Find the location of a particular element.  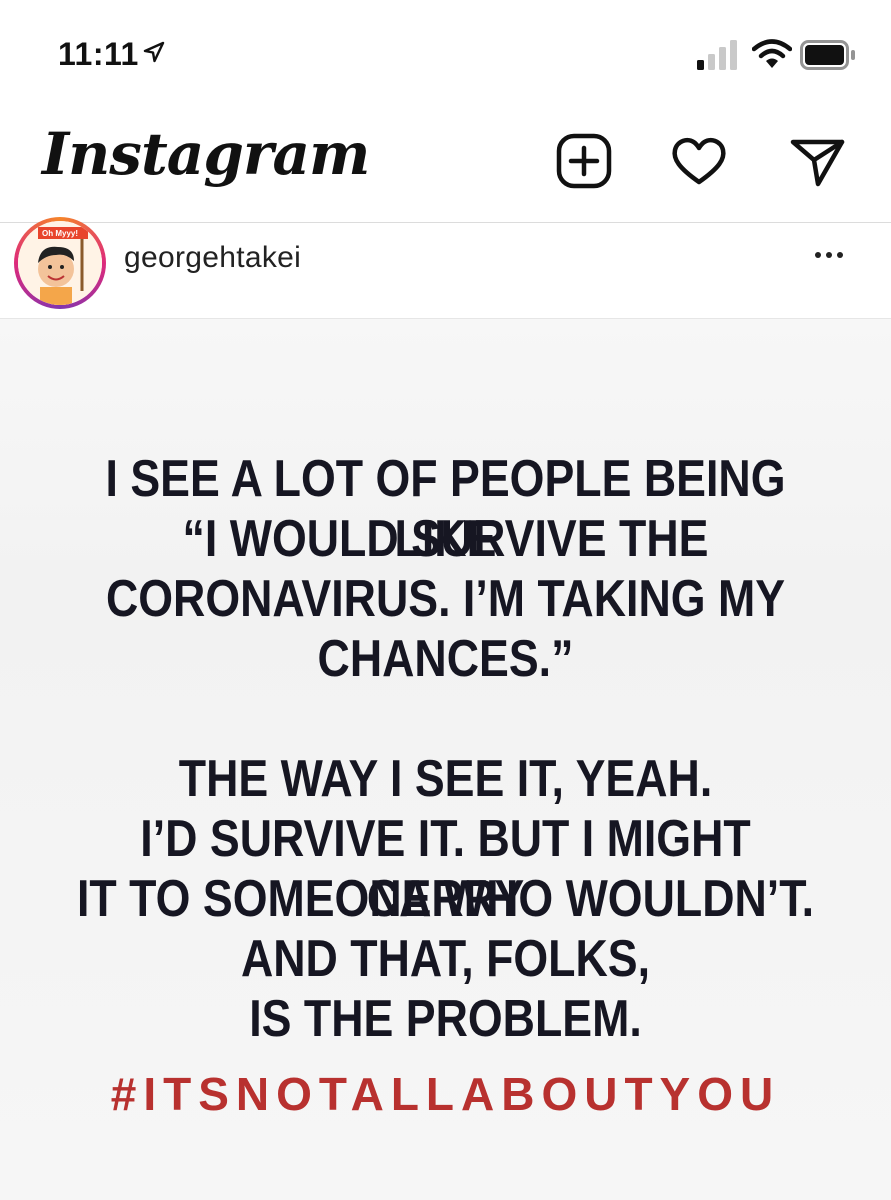

meme-text-line: CHANCES.” is located at coordinates (445, 659).